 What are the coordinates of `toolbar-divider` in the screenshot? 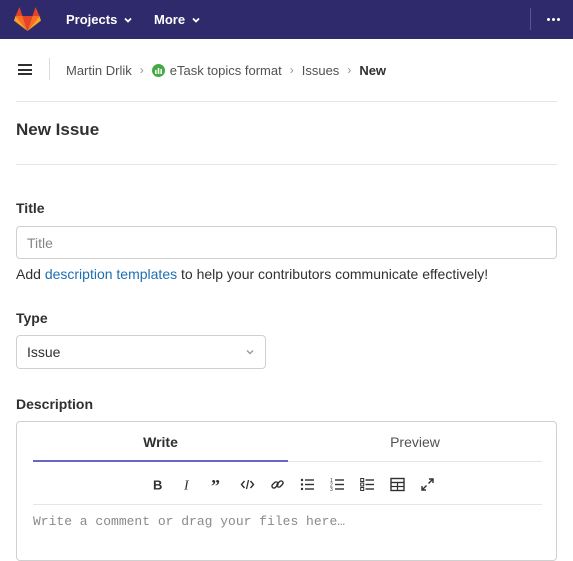 It's located at (287, 504).